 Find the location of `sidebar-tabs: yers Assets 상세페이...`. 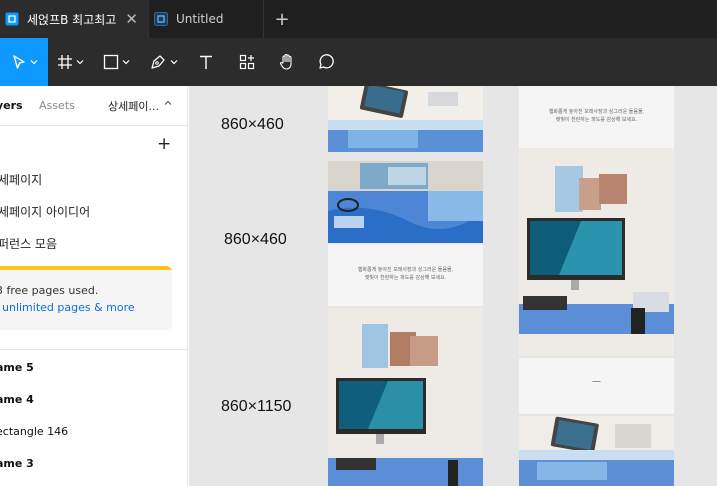

sidebar-tabs: yers Assets 상세페이... is located at coordinates (93, 106).